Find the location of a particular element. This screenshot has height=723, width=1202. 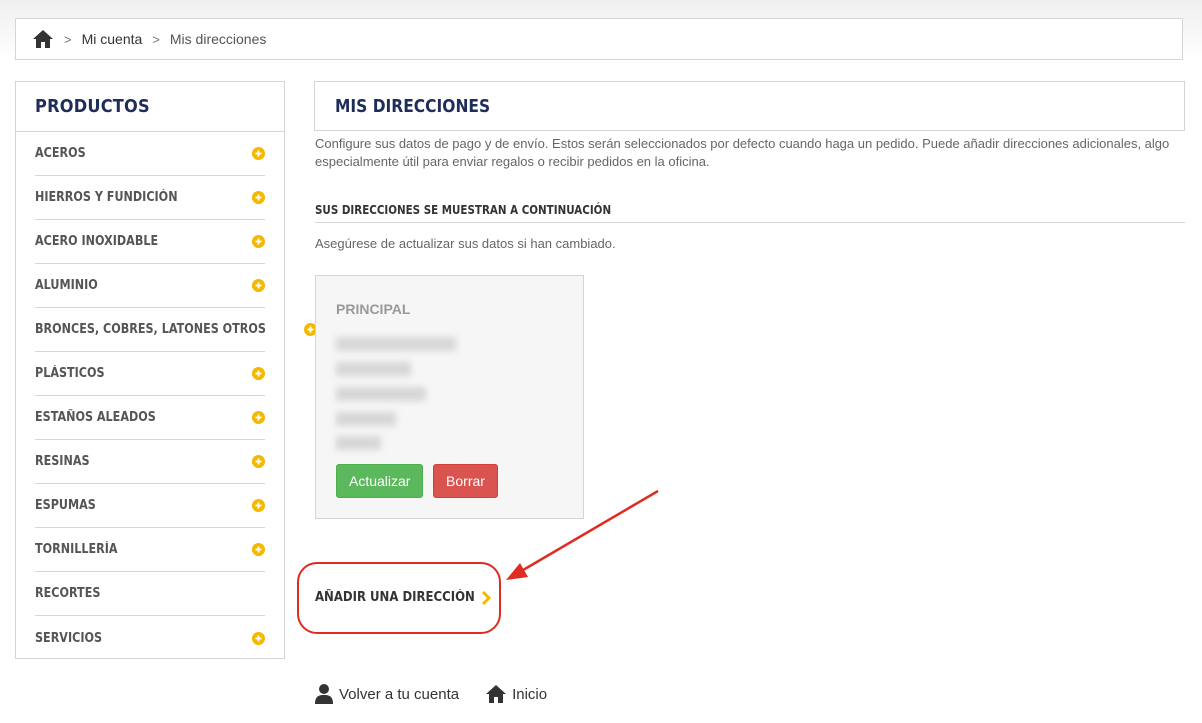

sidebar-category-item: ESPUMAS is located at coordinates (150, 506).